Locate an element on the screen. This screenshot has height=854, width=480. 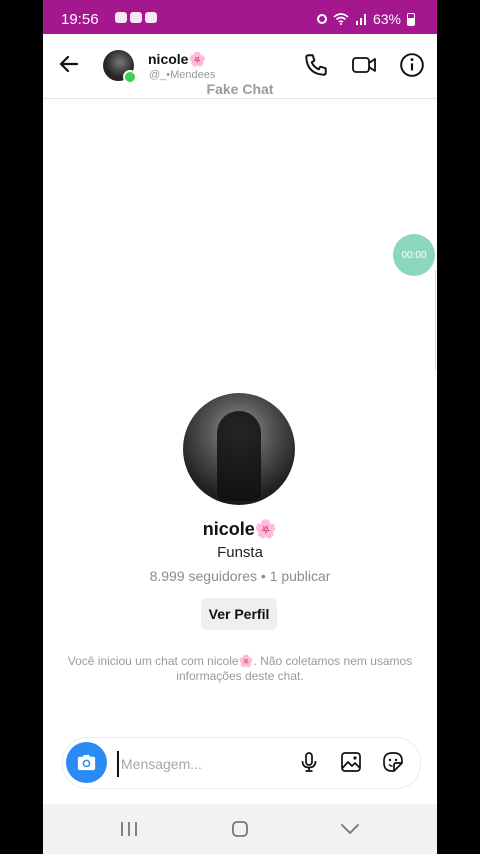
camera-icon is located at coordinates (86, 762).